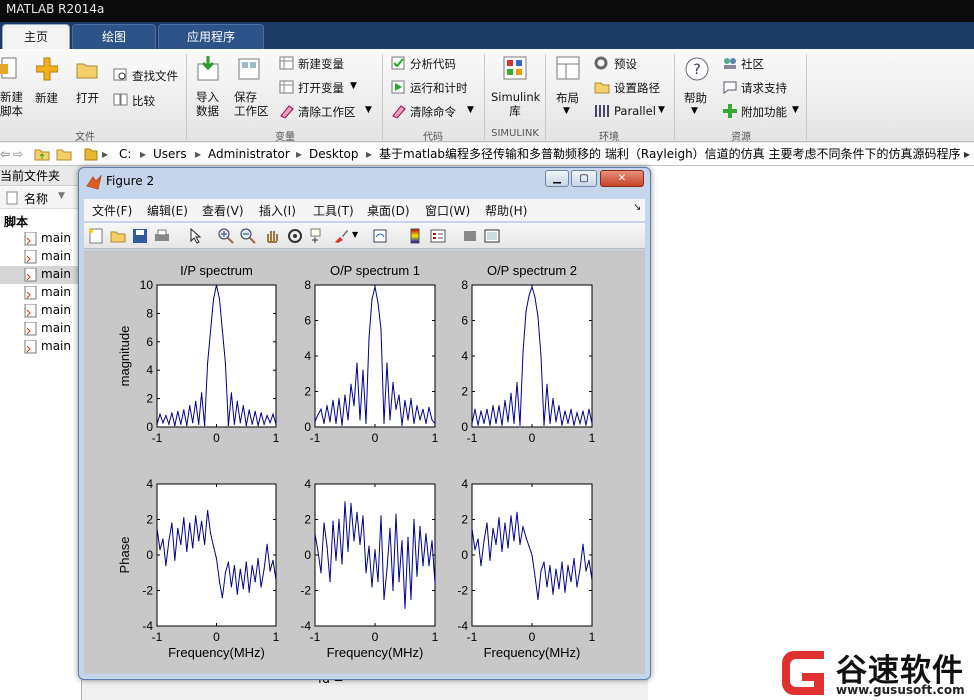 The width and height of the screenshot is (974, 700). What do you see at coordinates (216, 356) in the screenshot?
I see `axes-box` at bounding box center [216, 356].